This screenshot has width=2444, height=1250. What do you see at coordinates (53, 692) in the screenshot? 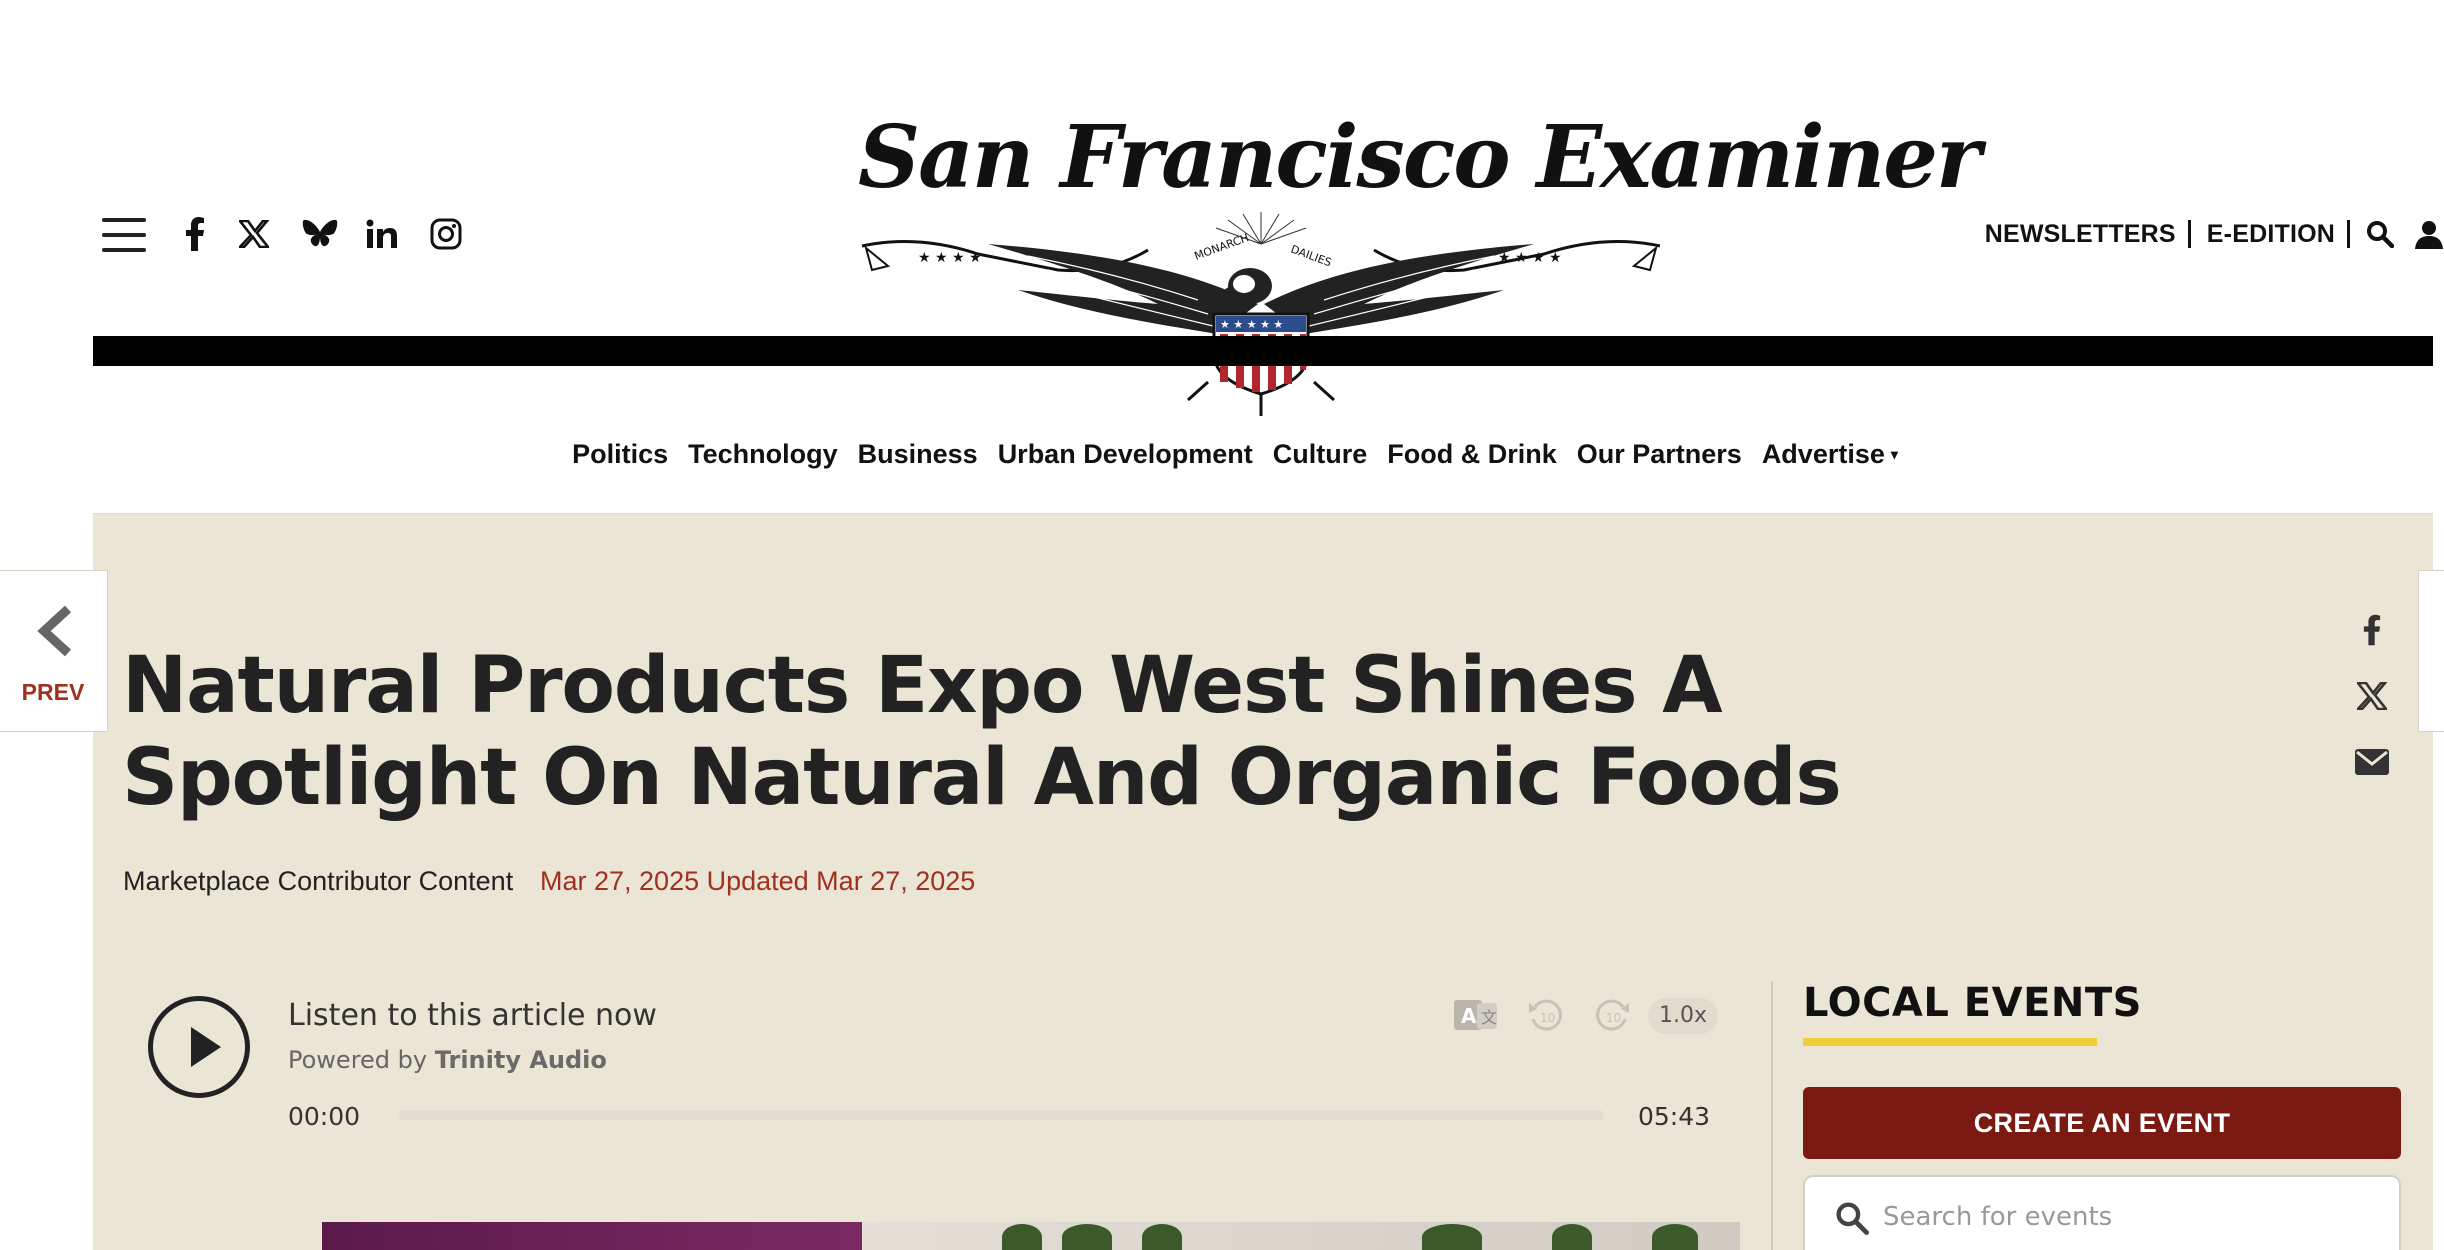
I see `prev-label: PREV` at bounding box center [53, 692].